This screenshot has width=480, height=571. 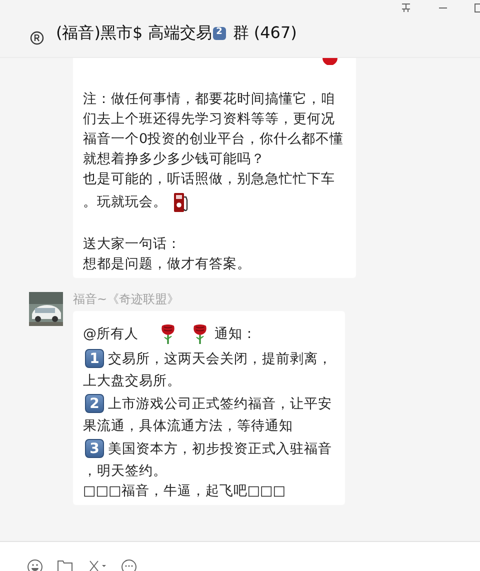 I want to click on more-icon, so click(x=129, y=565).